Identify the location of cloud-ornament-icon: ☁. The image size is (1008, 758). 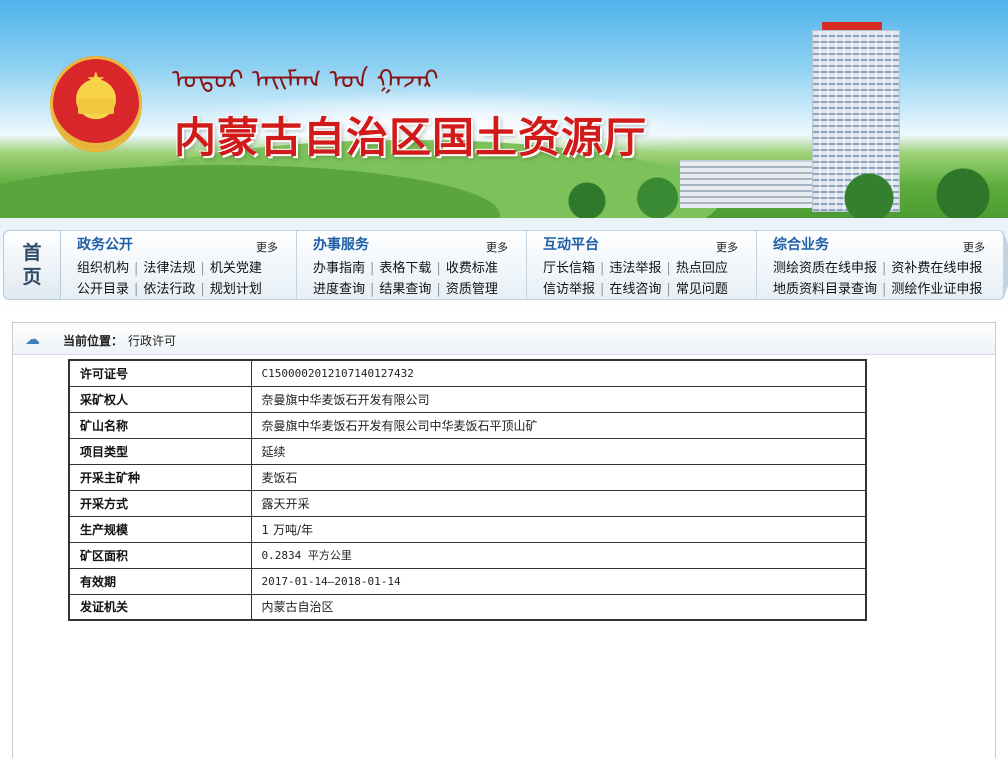
(32, 339).